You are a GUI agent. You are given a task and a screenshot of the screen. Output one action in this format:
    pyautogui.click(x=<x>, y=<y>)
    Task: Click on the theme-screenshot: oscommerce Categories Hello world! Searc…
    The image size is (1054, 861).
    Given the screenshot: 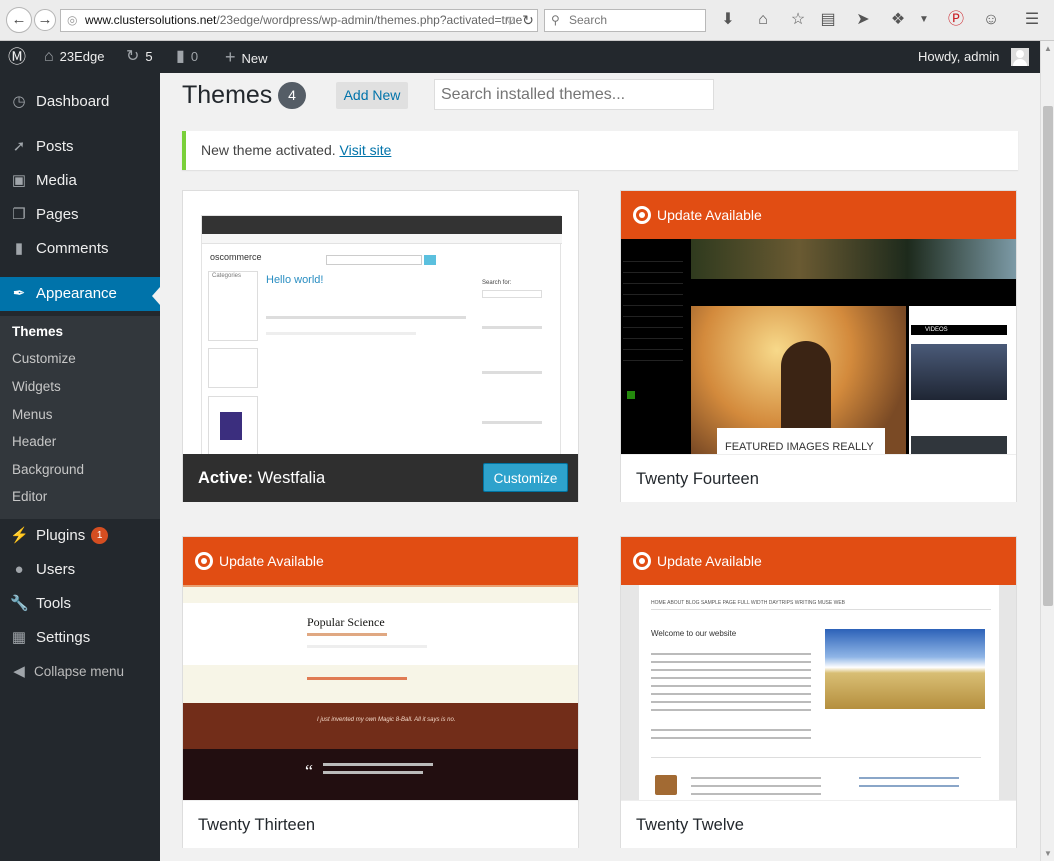 What is the action you would take?
    pyautogui.click(x=380, y=322)
    